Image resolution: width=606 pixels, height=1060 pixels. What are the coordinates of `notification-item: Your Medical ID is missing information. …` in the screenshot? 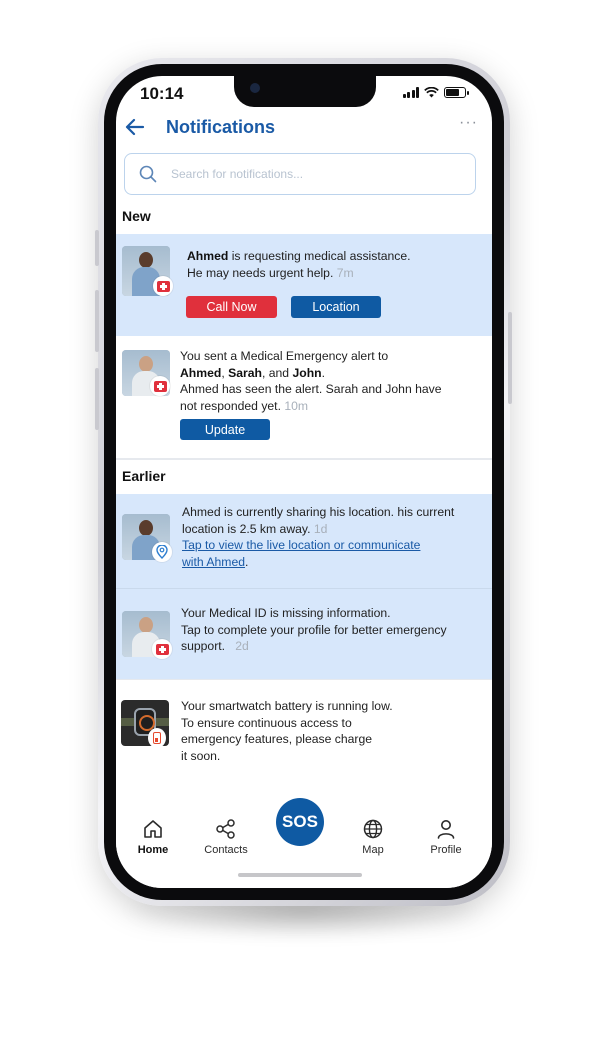 It's located at (304, 634).